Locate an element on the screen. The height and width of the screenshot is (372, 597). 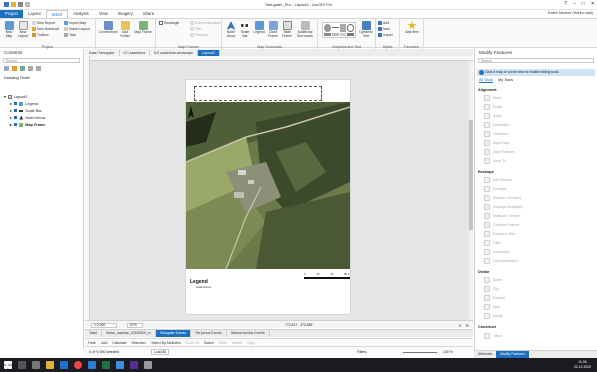
tool-item: Reshape Multipatch is located at coordinates (503, 207).